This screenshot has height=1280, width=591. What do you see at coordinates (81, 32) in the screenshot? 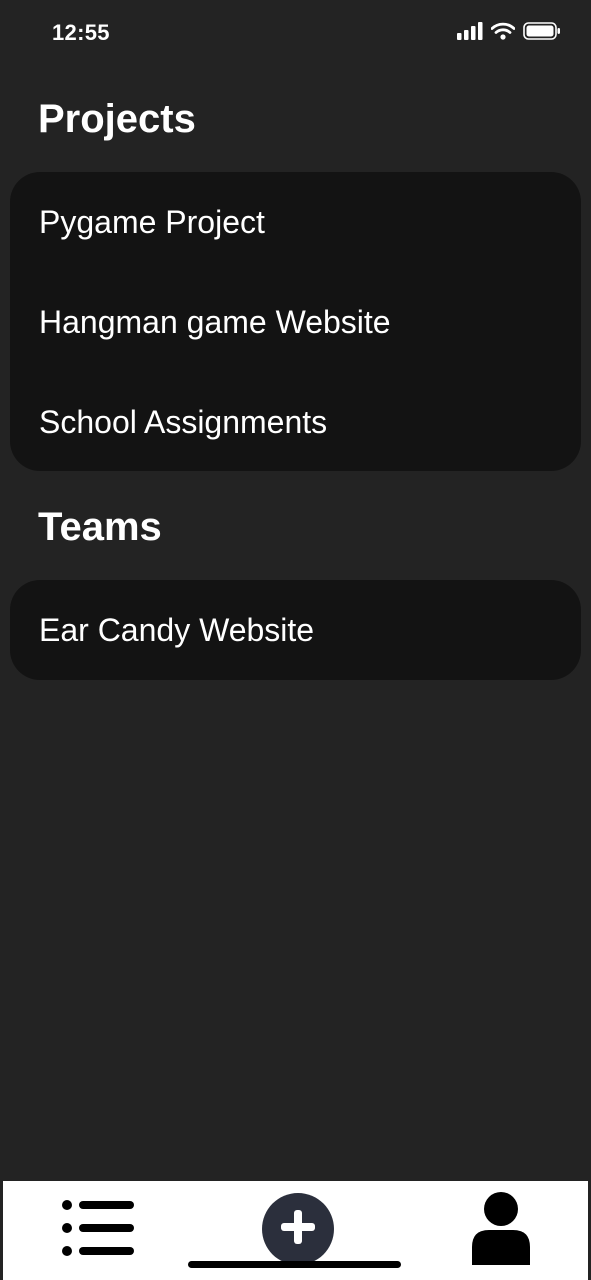
I see `status-time: 12:55` at bounding box center [81, 32].